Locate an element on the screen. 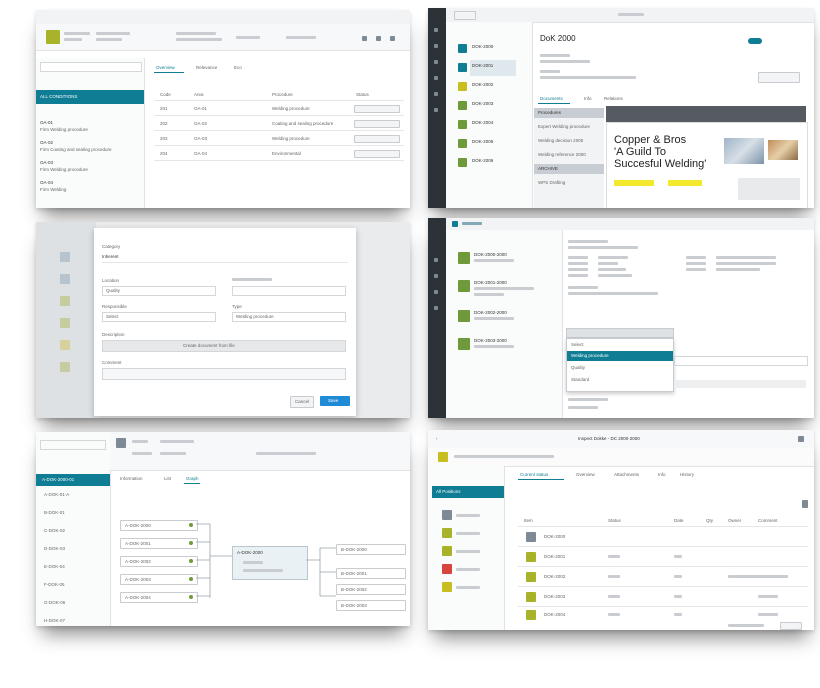 This screenshot has width=820, height=688. graph-node: B-DOK-2002 is located at coordinates (371, 589).